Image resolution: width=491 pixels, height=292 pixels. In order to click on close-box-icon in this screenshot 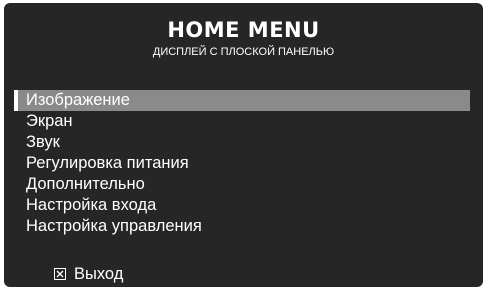, I will do `click(60, 274)`.